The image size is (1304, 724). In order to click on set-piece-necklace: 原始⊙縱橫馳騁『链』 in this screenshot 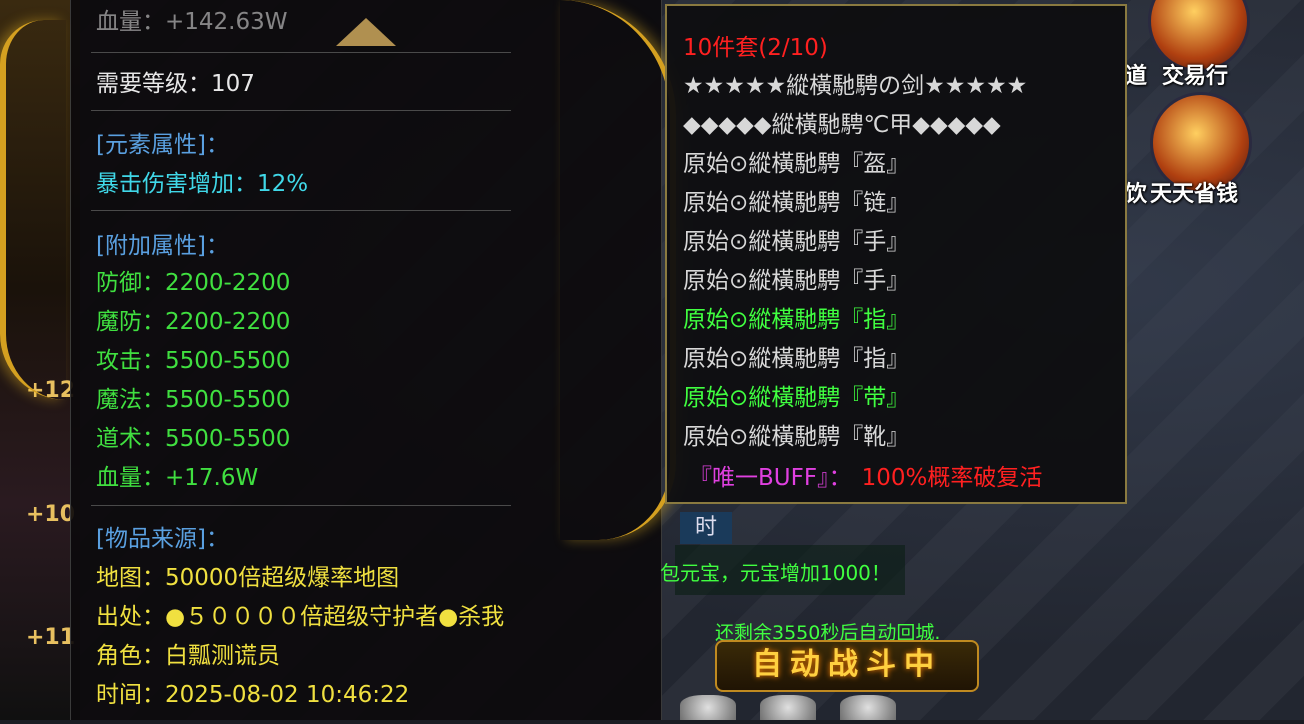, I will do `click(796, 203)`.